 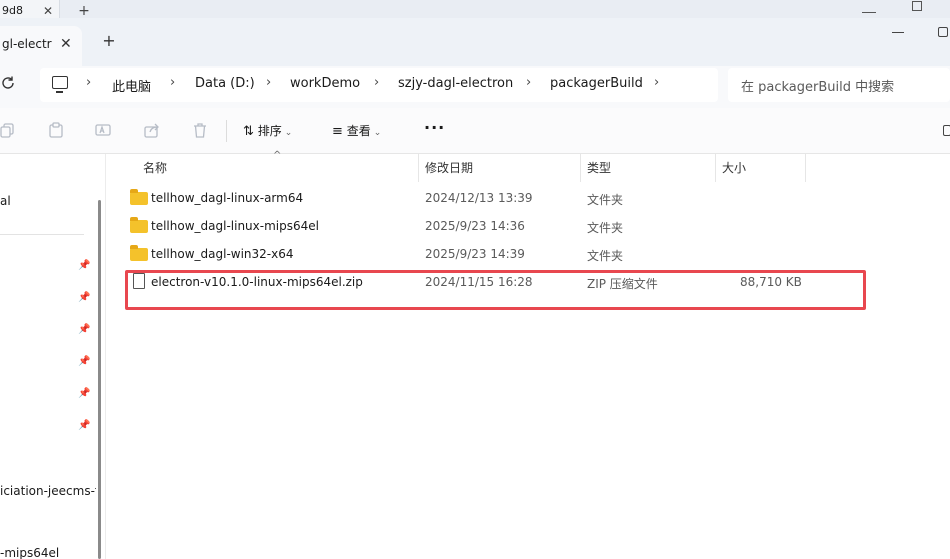 I want to click on sidebar-item-jeecms: iciation-jeecms-fi, so click(x=48, y=491).